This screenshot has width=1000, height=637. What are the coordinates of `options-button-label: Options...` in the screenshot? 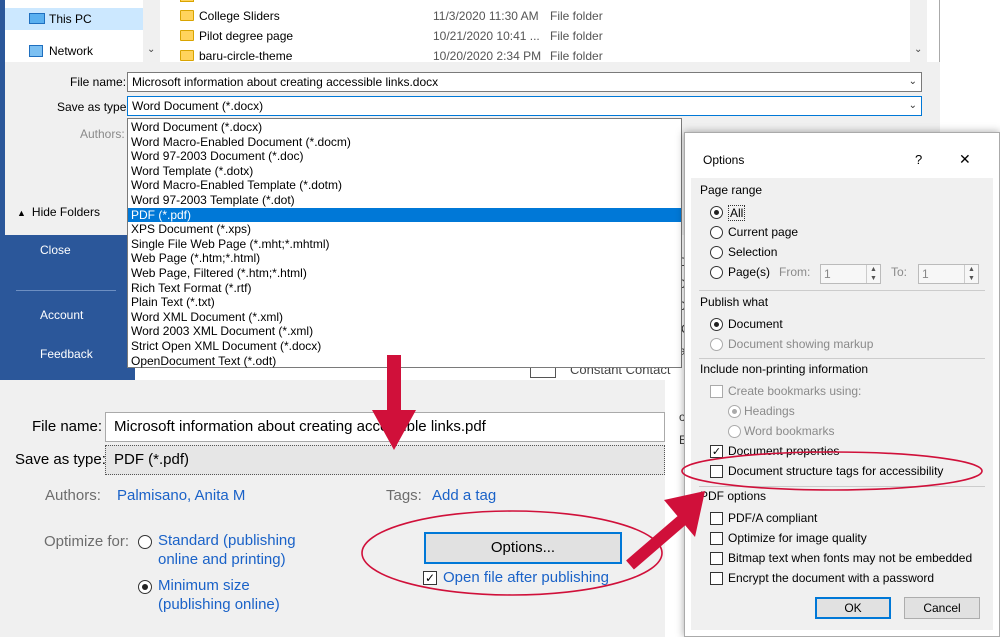 It's located at (523, 547).